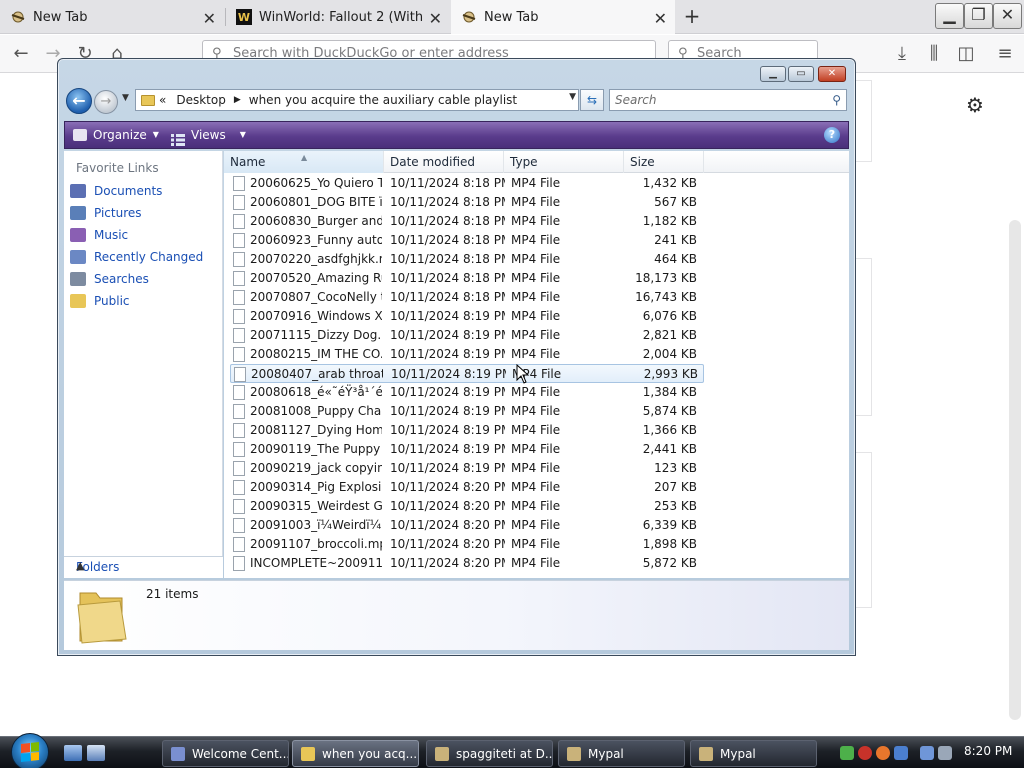 The image size is (1024, 768). What do you see at coordinates (106, 102) in the screenshot?
I see `forward-arrow-icon: →` at bounding box center [106, 102].